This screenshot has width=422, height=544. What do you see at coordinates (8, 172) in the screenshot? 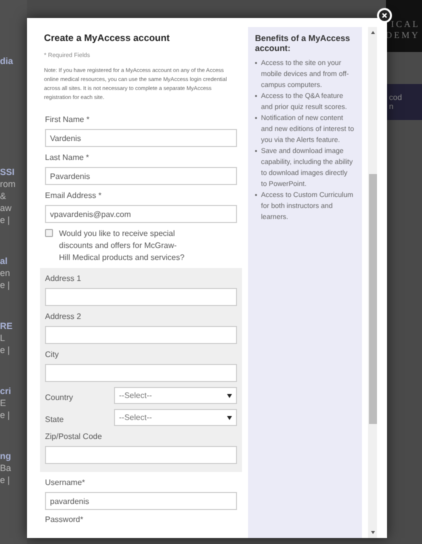
I see `background-text: SSI` at bounding box center [8, 172].